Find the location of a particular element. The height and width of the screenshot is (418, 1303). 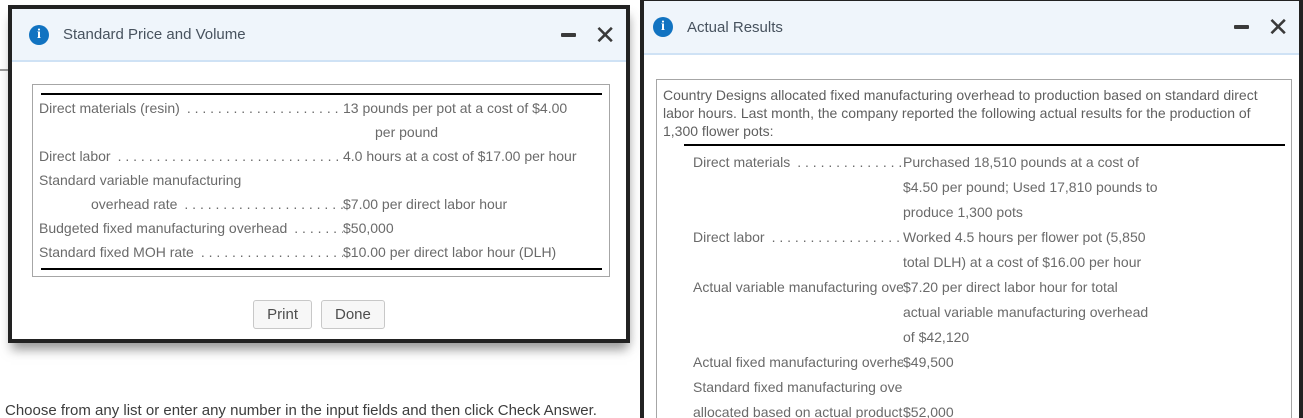

row-label: Actual variable manufacturing overhead is located at coordinates (798, 287).